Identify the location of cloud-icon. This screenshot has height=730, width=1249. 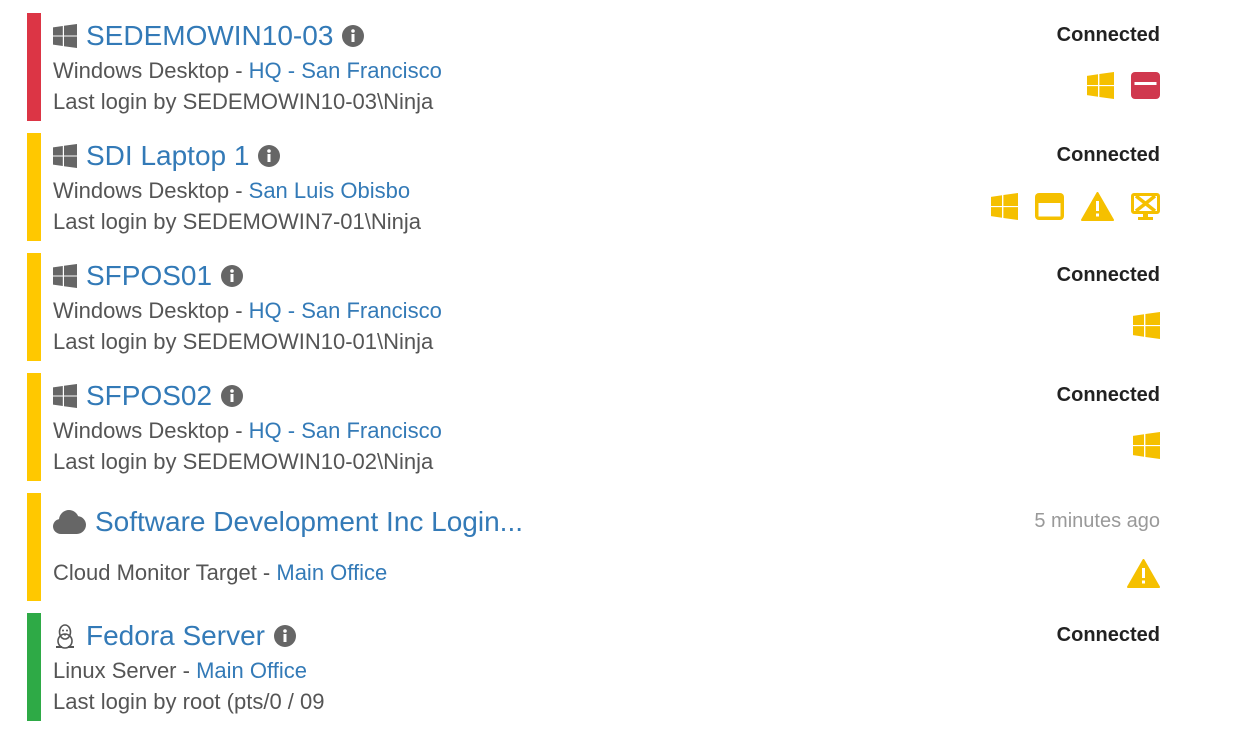
(69, 522).